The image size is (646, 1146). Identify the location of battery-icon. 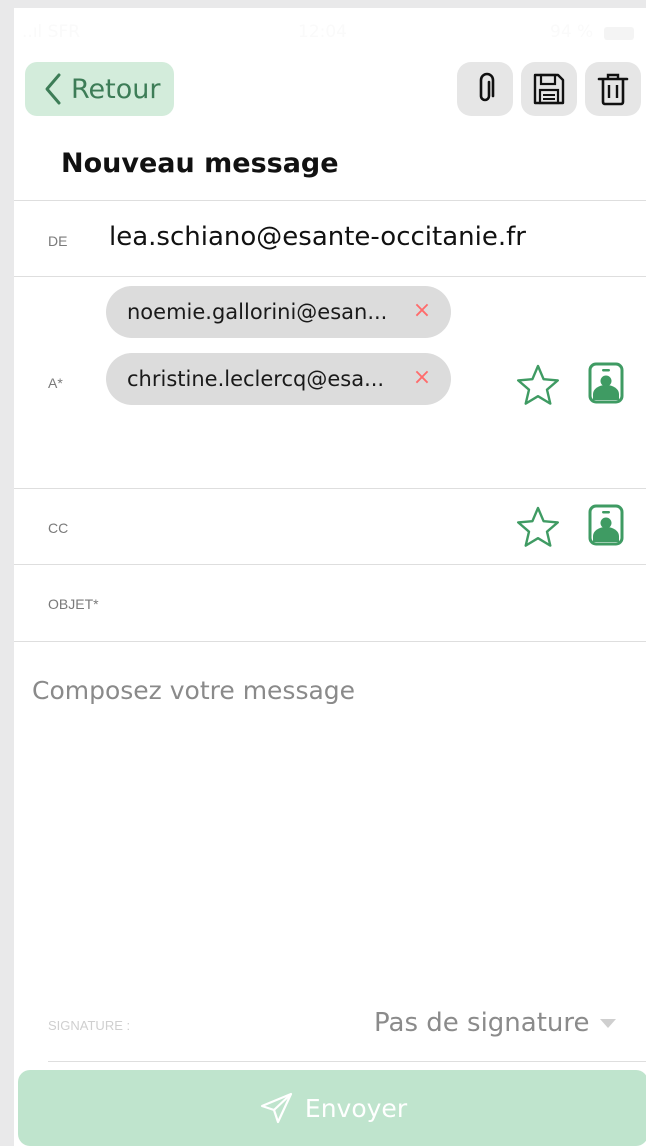
(619, 33).